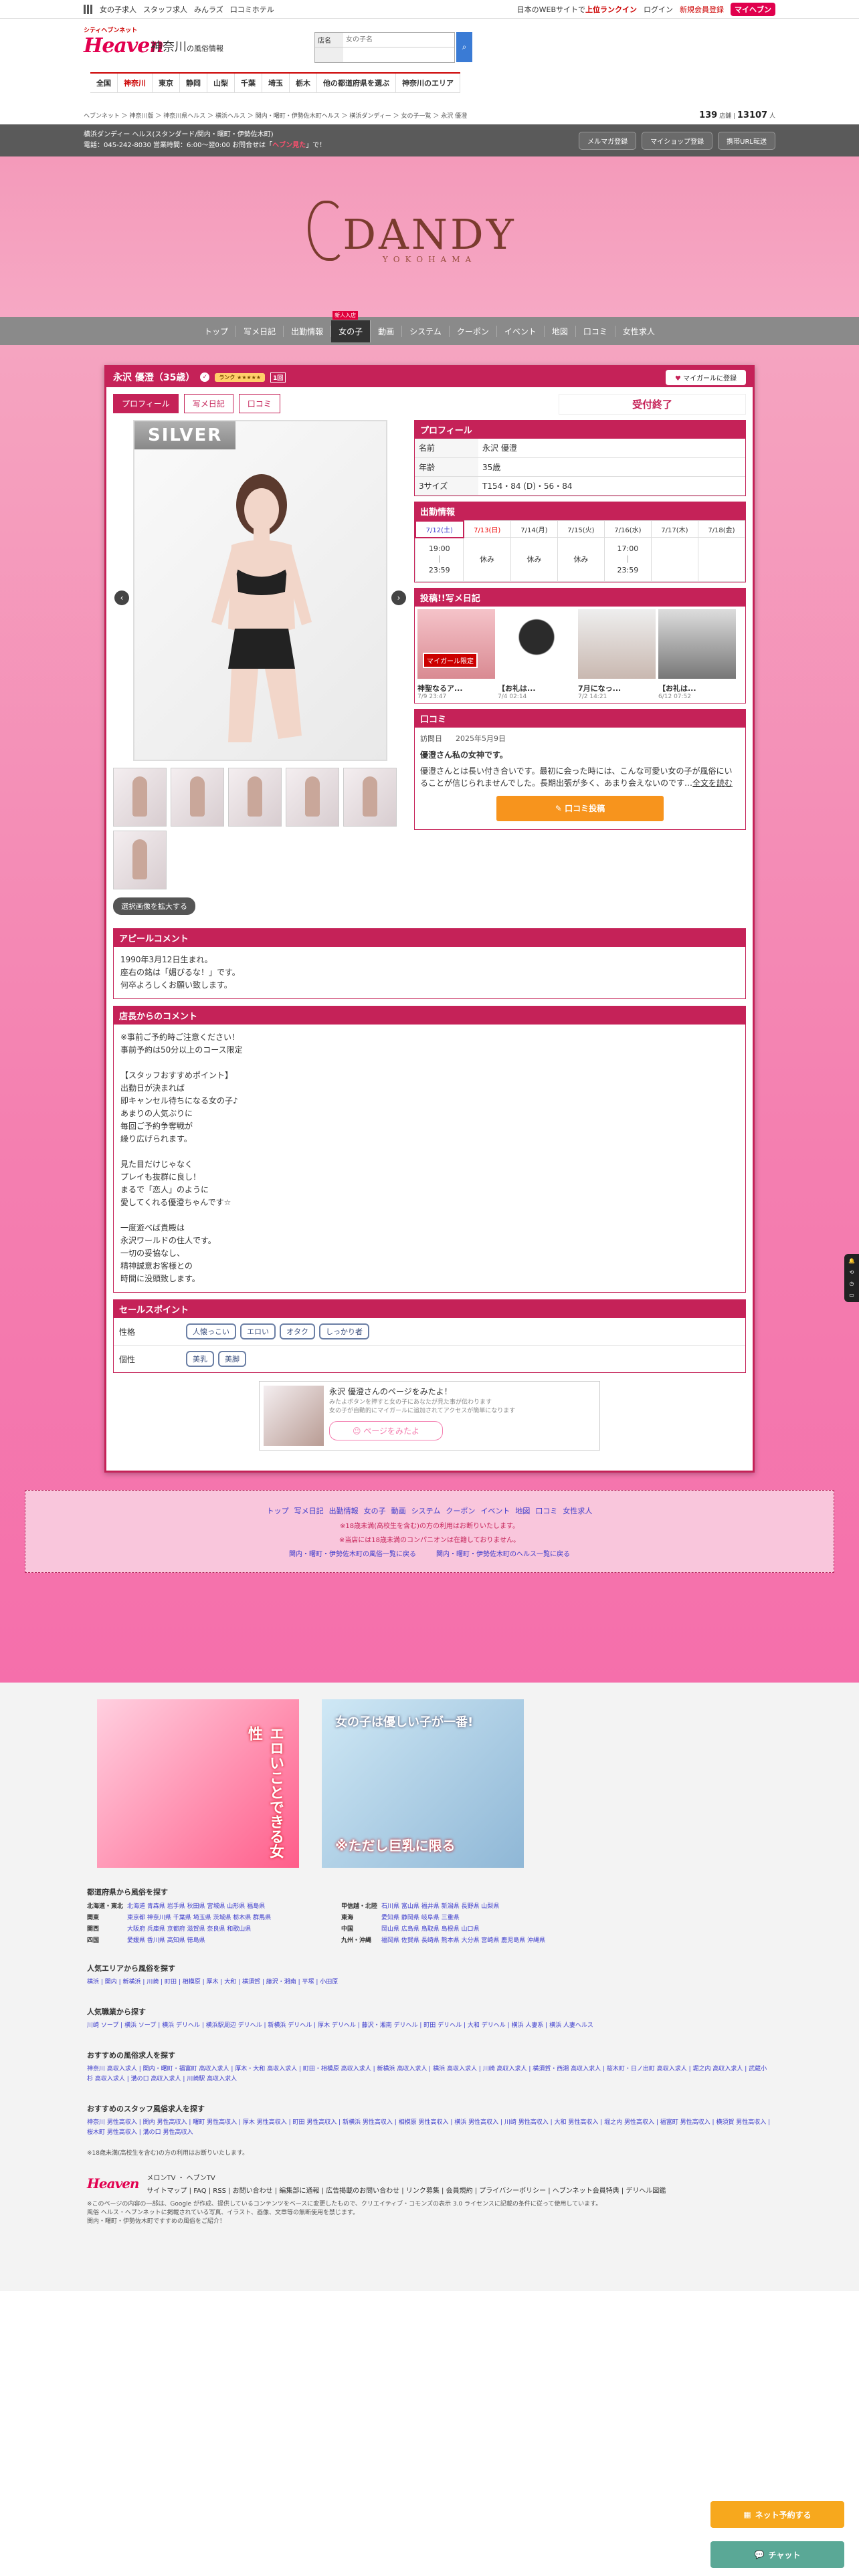  What do you see at coordinates (482, 1917) in the screenshot?
I see `pref-links: 愛知県 静岡県 岐阜県 三重県` at bounding box center [482, 1917].